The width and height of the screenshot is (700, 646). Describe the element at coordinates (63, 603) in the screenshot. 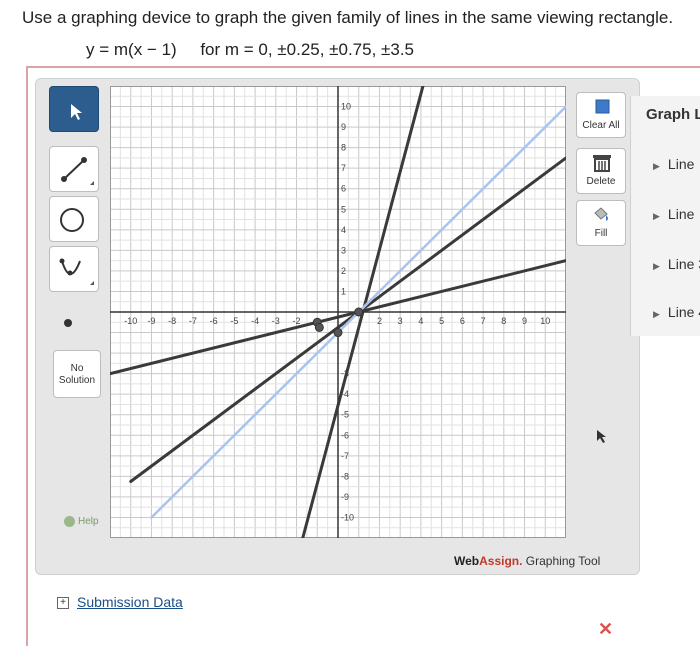

I see `expand-plus-icon: +` at that location.